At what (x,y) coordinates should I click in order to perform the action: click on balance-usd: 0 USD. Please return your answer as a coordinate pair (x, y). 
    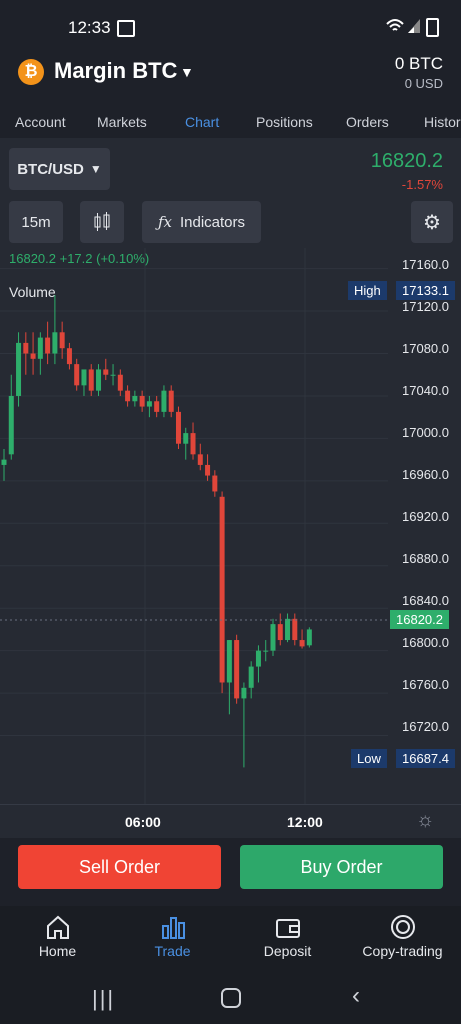
    Looking at the image, I should click on (423, 83).